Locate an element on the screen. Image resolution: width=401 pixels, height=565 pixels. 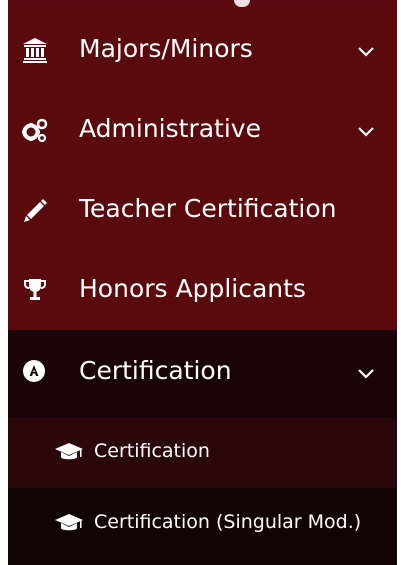
sidebar-top-edge is located at coordinates (202, 5).